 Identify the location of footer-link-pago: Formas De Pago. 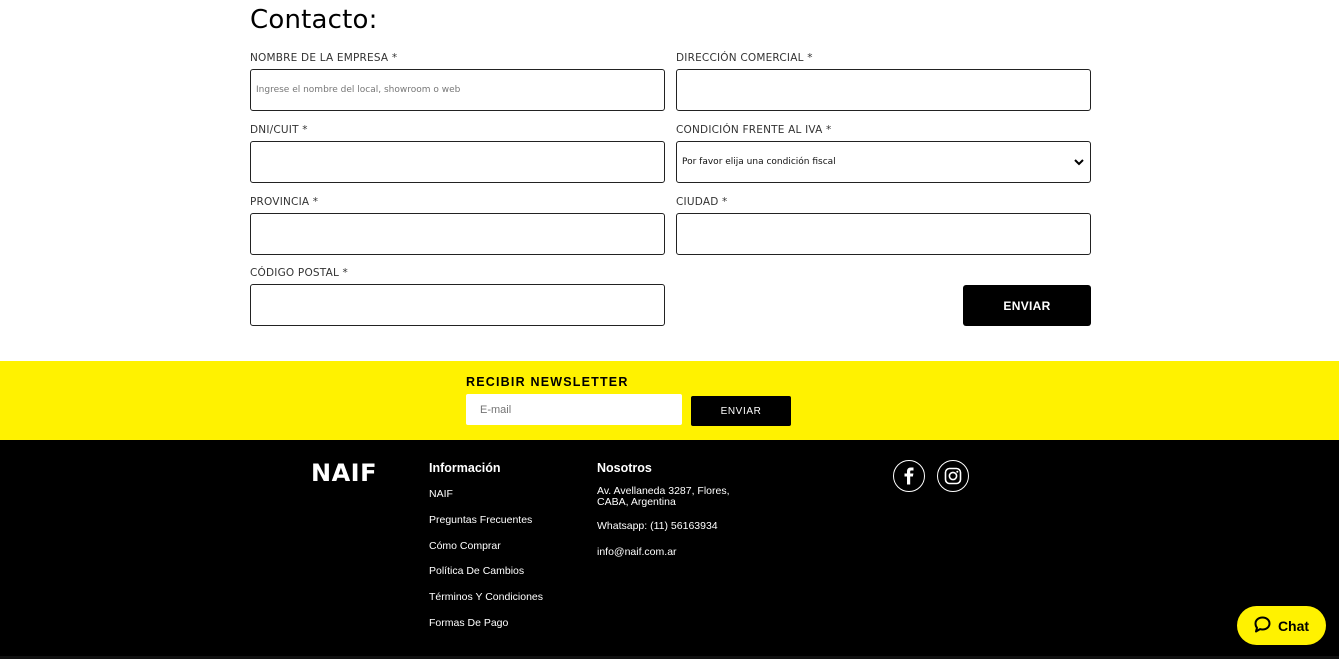
(468, 623).